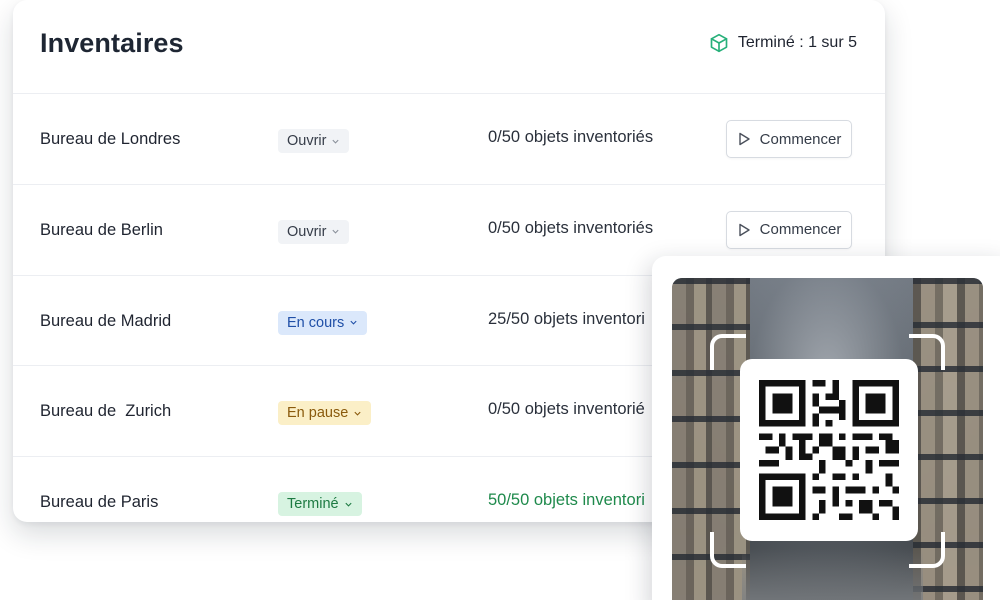 The image size is (1000, 600). I want to click on card-header: Inventaires Terminé : 1 sur 5, so click(449, 47).